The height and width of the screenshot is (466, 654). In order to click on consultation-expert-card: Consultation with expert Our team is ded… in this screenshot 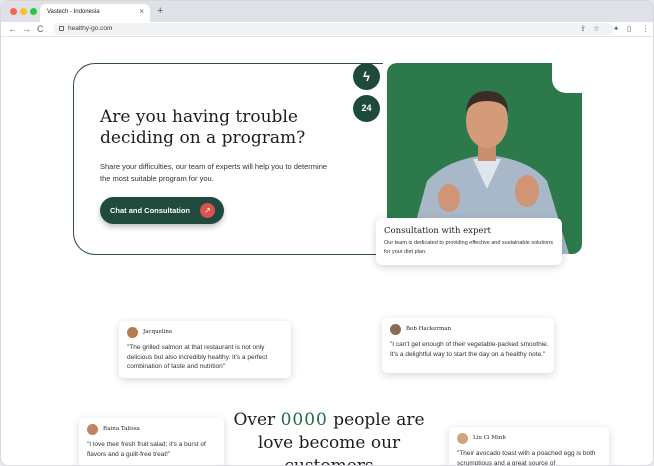, I will do `click(469, 241)`.